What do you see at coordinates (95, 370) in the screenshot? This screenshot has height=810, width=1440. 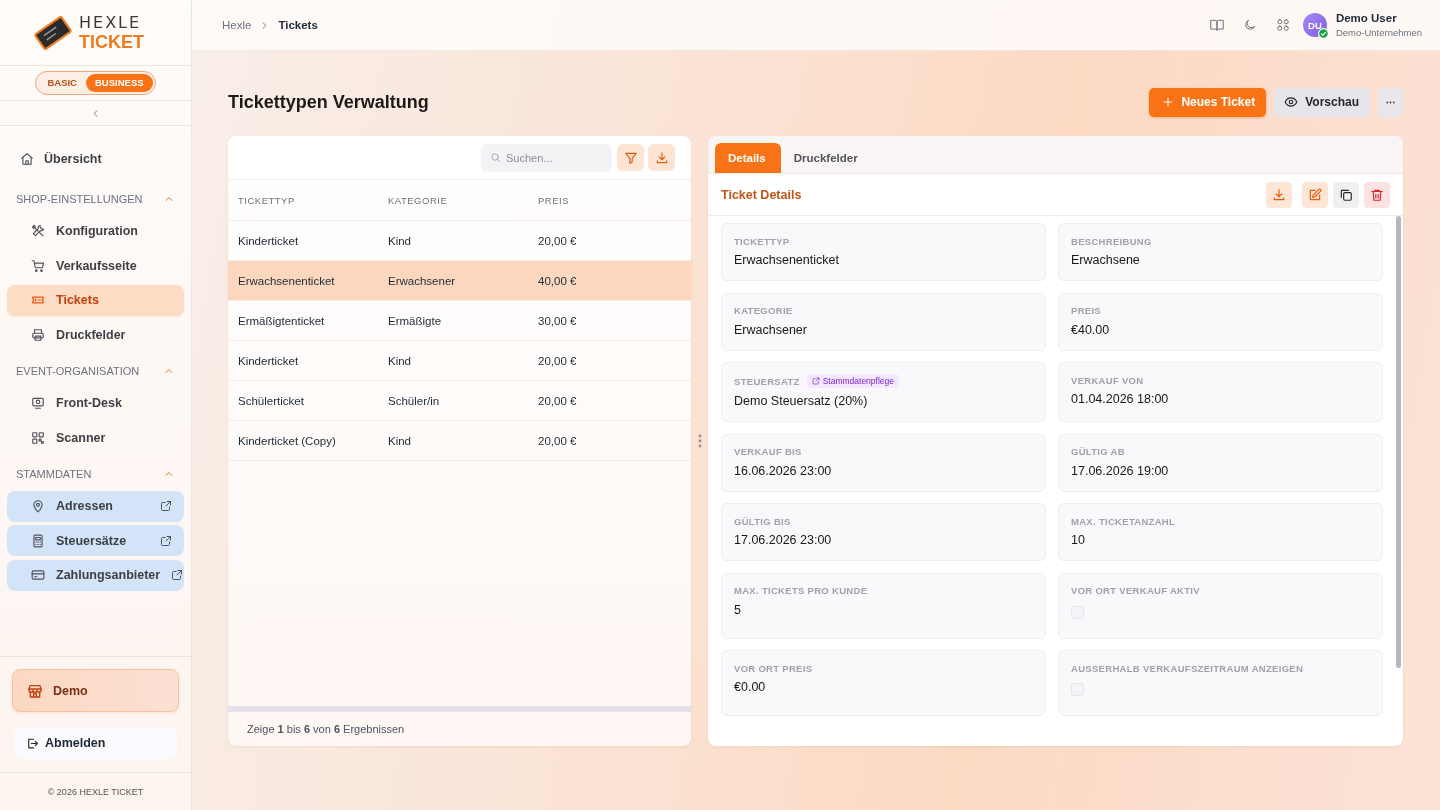 I see `section-header: EVENT-ORGANISATION` at bounding box center [95, 370].